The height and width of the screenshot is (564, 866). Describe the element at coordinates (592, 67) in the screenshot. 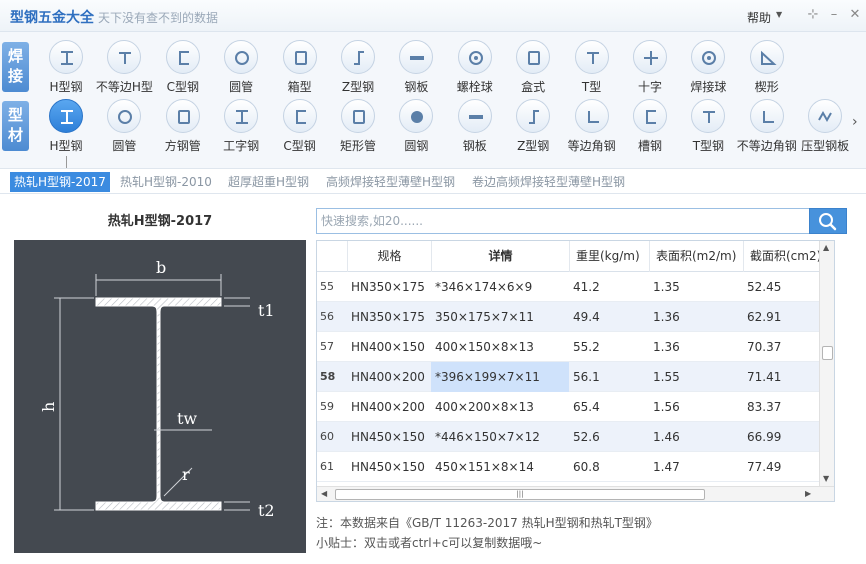

I see `tool-t-section: T型` at that location.